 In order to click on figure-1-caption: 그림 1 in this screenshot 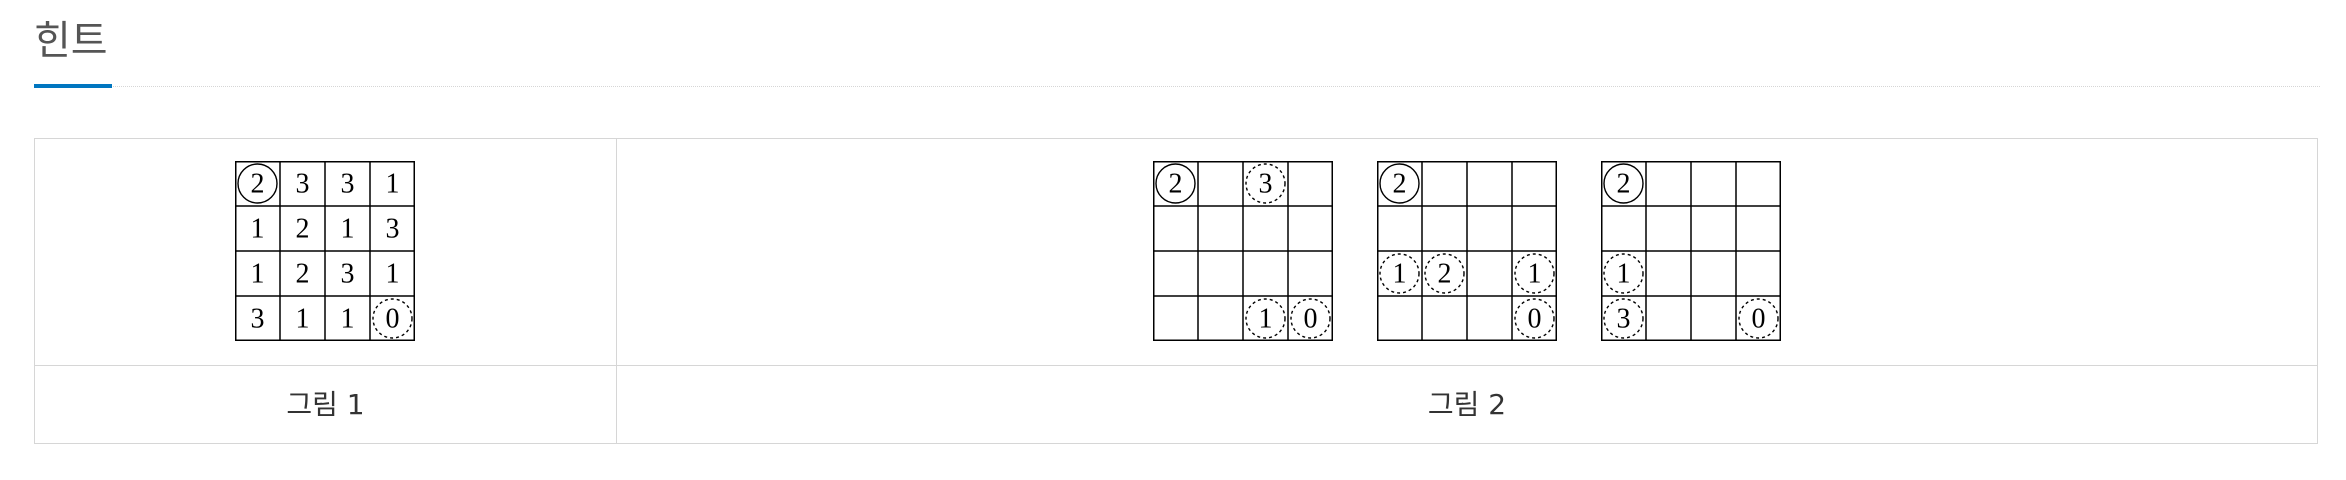, I will do `click(325, 404)`.